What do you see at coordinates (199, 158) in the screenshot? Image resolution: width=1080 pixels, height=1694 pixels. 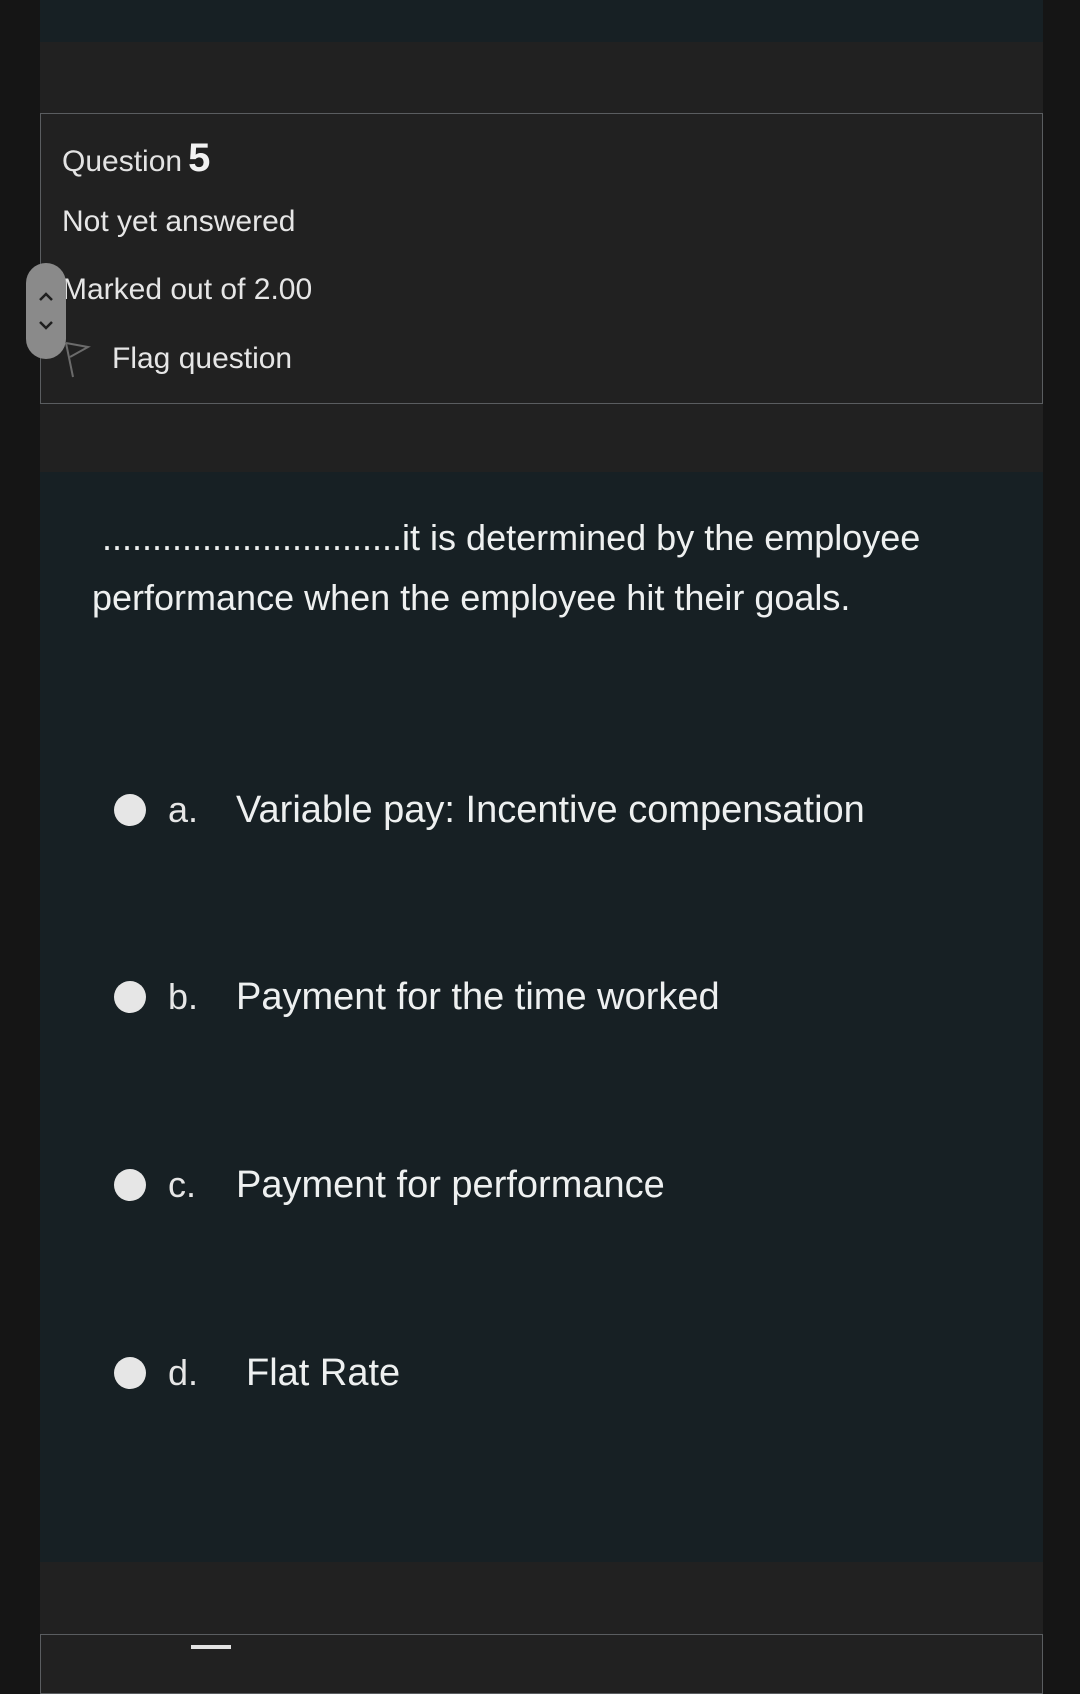 I see `question-number: 5` at bounding box center [199, 158].